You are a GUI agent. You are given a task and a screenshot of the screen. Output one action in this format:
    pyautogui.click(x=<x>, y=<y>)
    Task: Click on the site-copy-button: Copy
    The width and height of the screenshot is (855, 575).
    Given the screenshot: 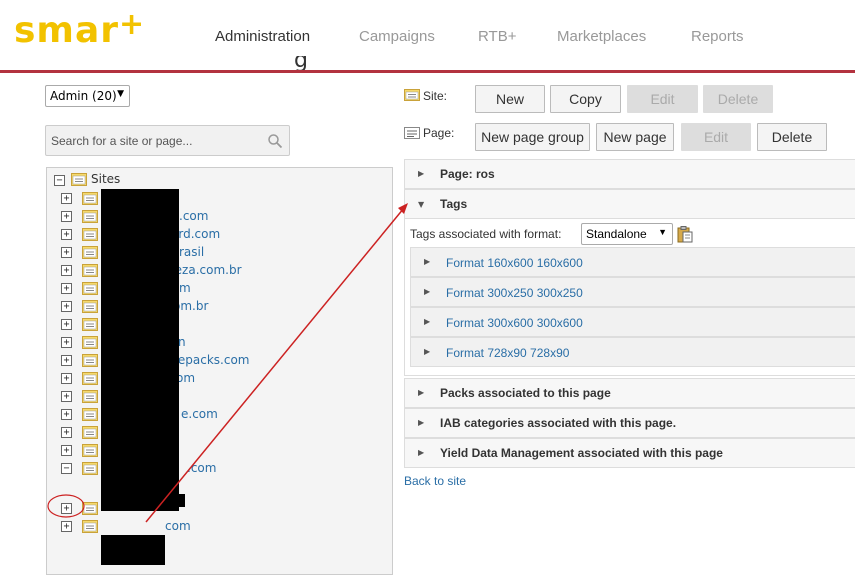 What is the action you would take?
    pyautogui.click(x=585, y=99)
    